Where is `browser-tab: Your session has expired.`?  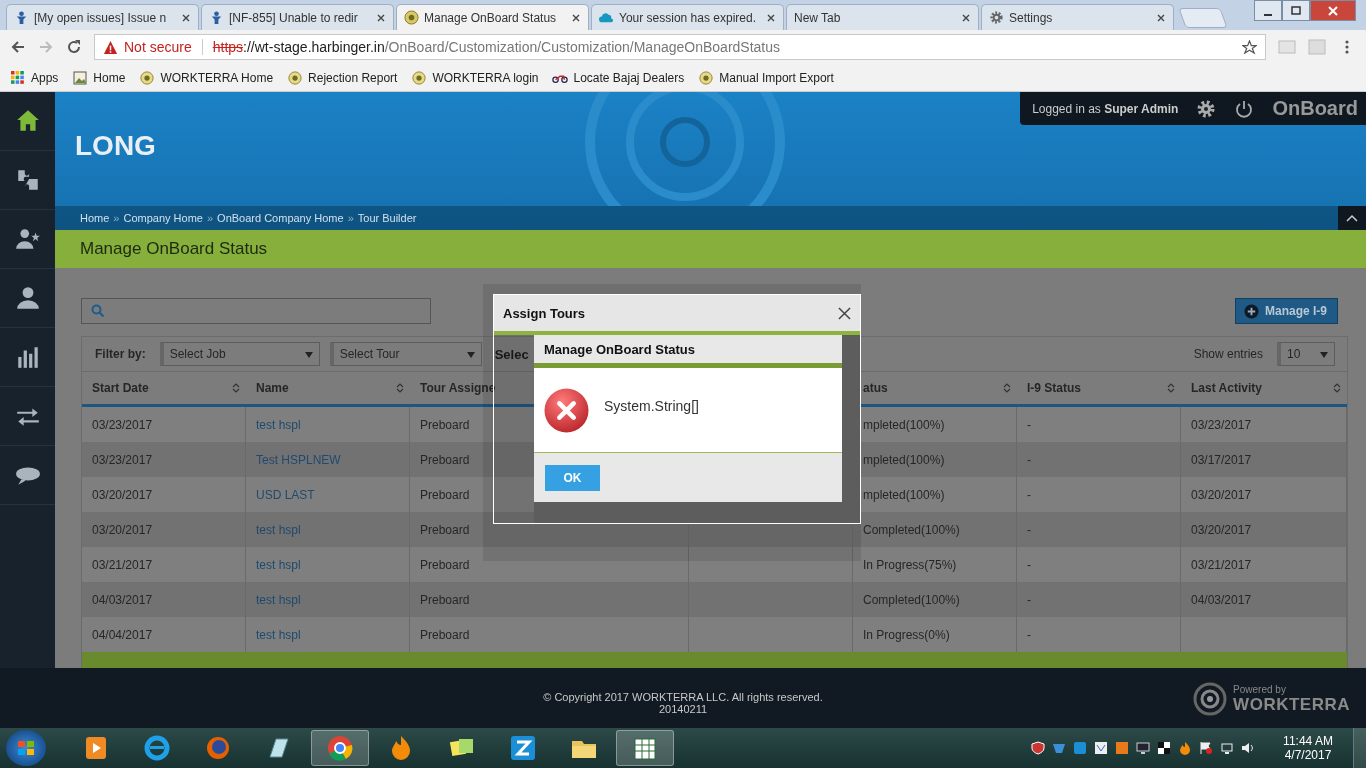
browser-tab: Your session has expired. is located at coordinates (687, 17).